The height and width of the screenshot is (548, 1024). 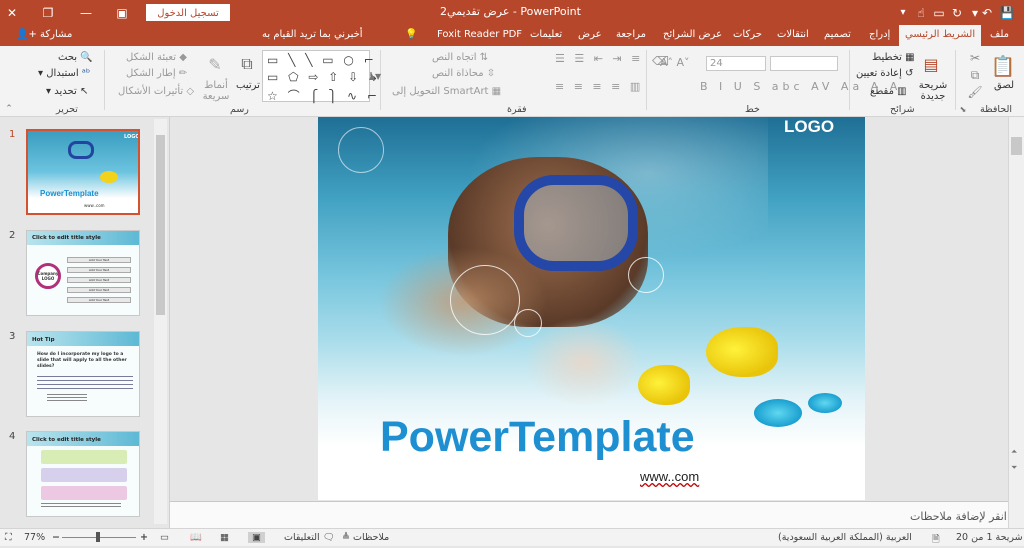 What do you see at coordinates (64, 73) in the screenshot?
I see `replace-button: ▾ استبدال ᵃᵇ` at bounding box center [64, 73].